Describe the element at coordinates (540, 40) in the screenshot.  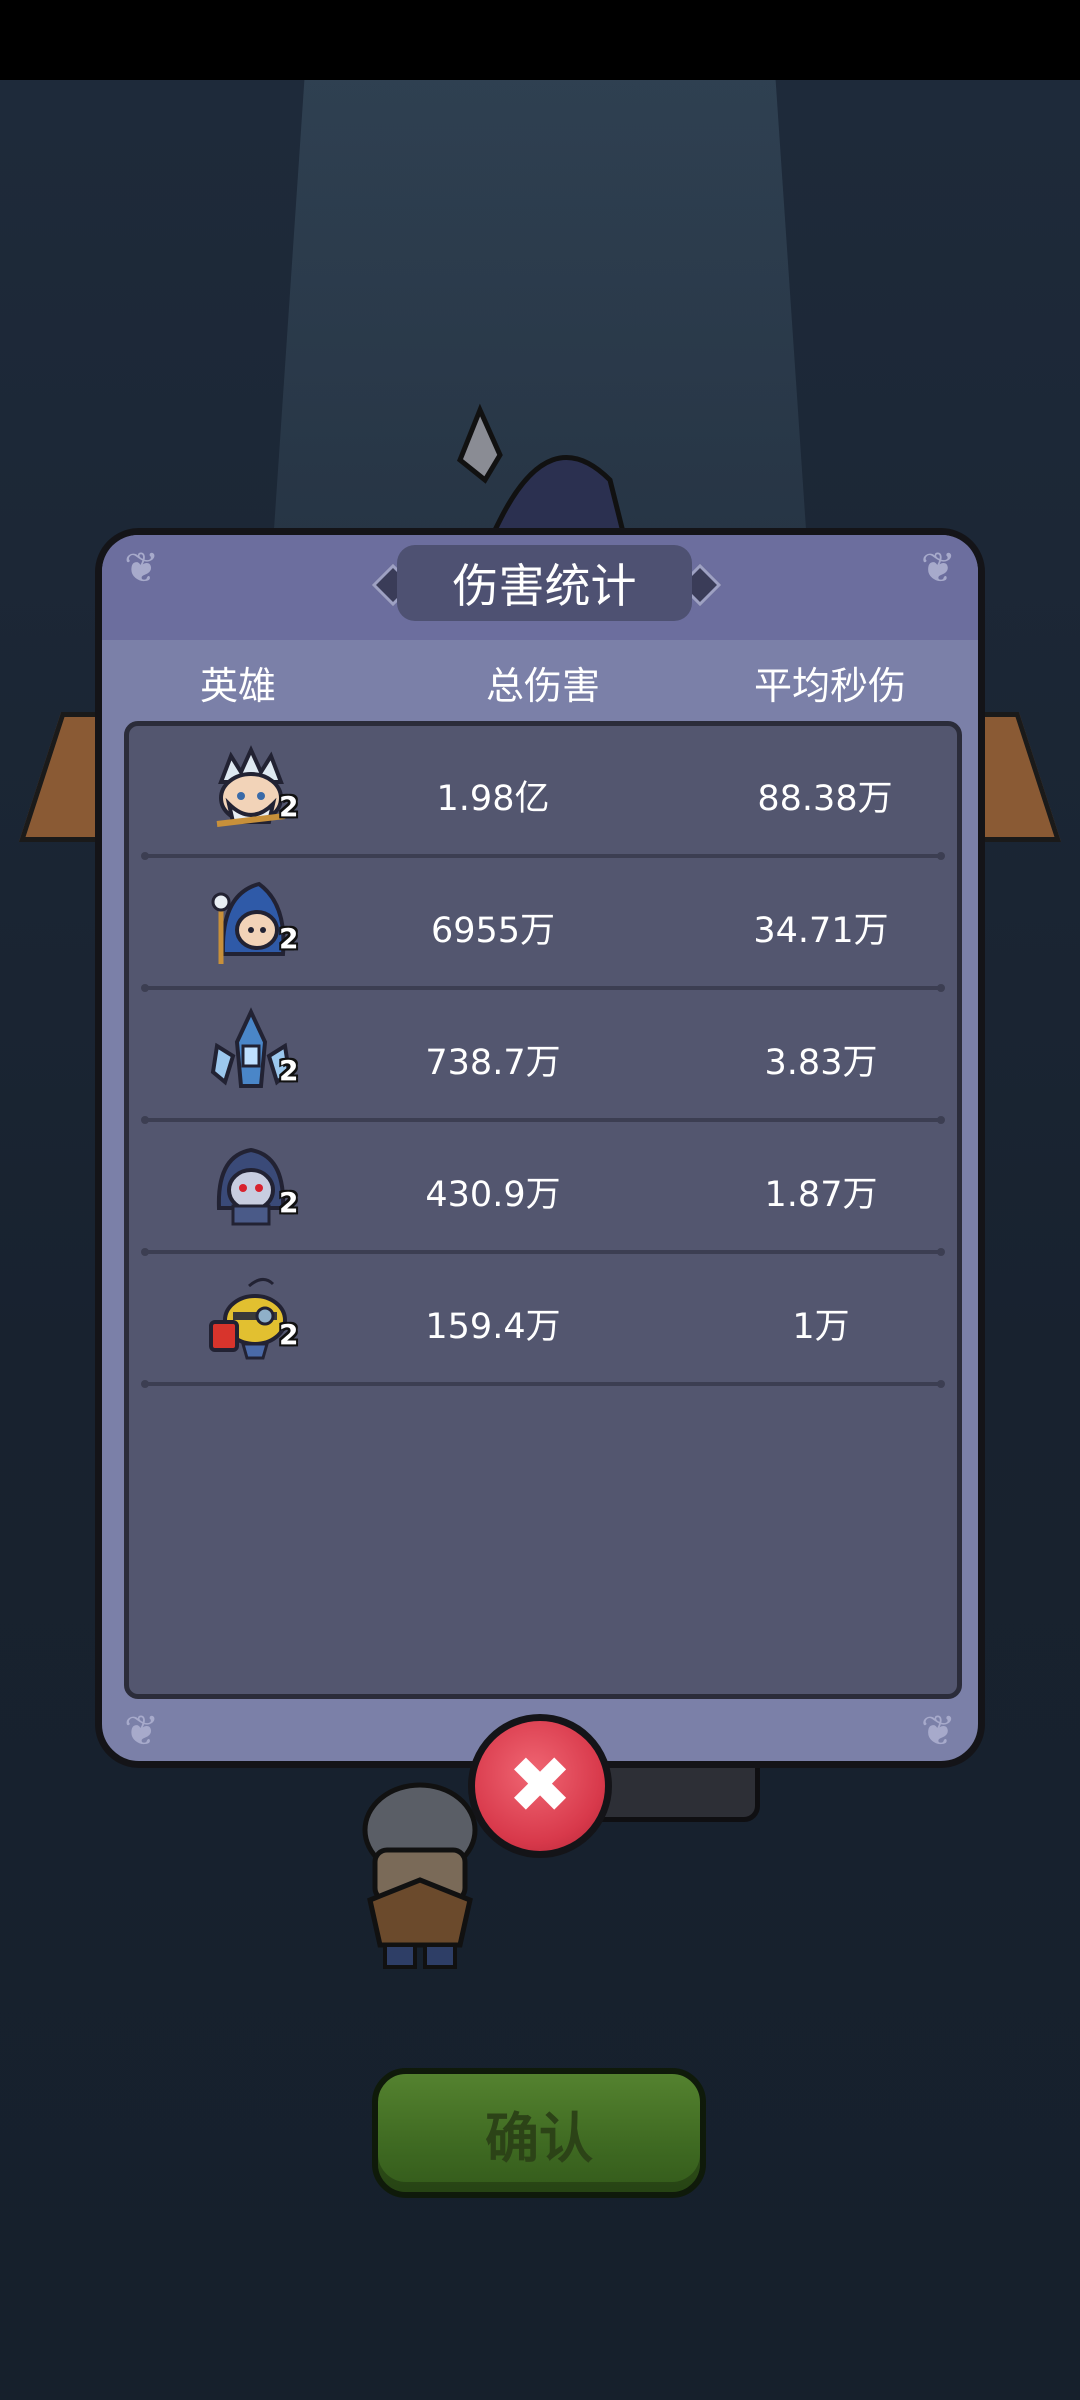
I see `status-bar` at that location.